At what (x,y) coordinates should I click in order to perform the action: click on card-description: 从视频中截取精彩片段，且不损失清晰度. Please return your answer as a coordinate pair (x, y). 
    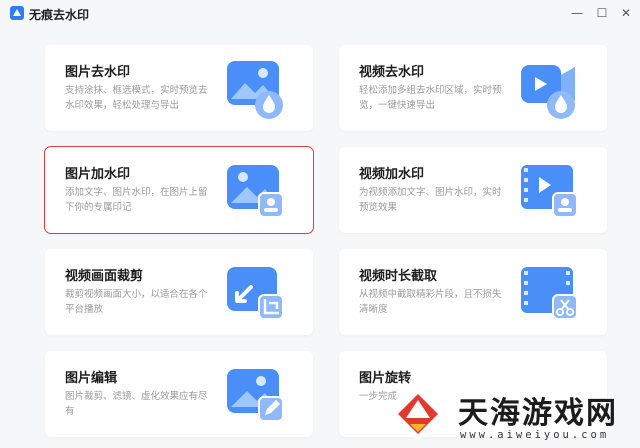
    Looking at the image, I should click on (430, 302).